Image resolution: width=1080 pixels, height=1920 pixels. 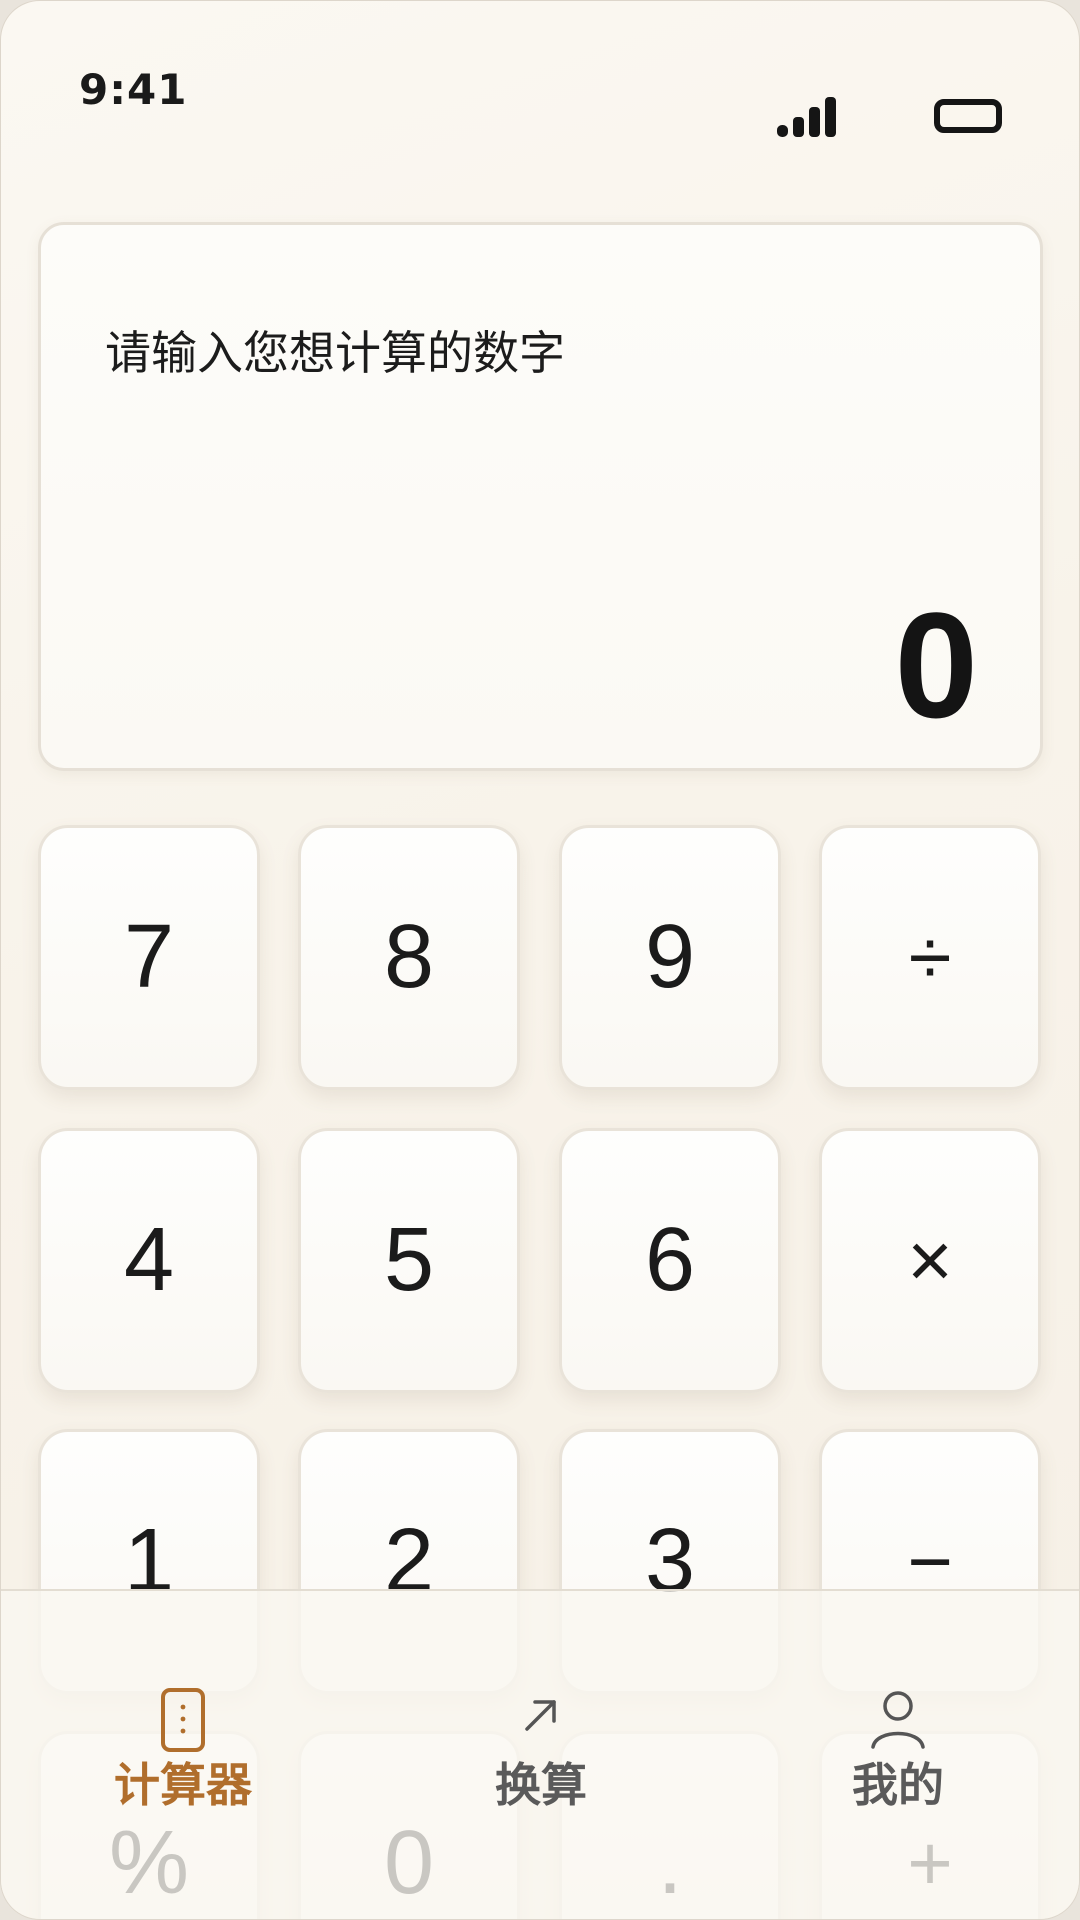 What do you see at coordinates (409, 957) in the screenshot?
I see `key-8: 8` at bounding box center [409, 957].